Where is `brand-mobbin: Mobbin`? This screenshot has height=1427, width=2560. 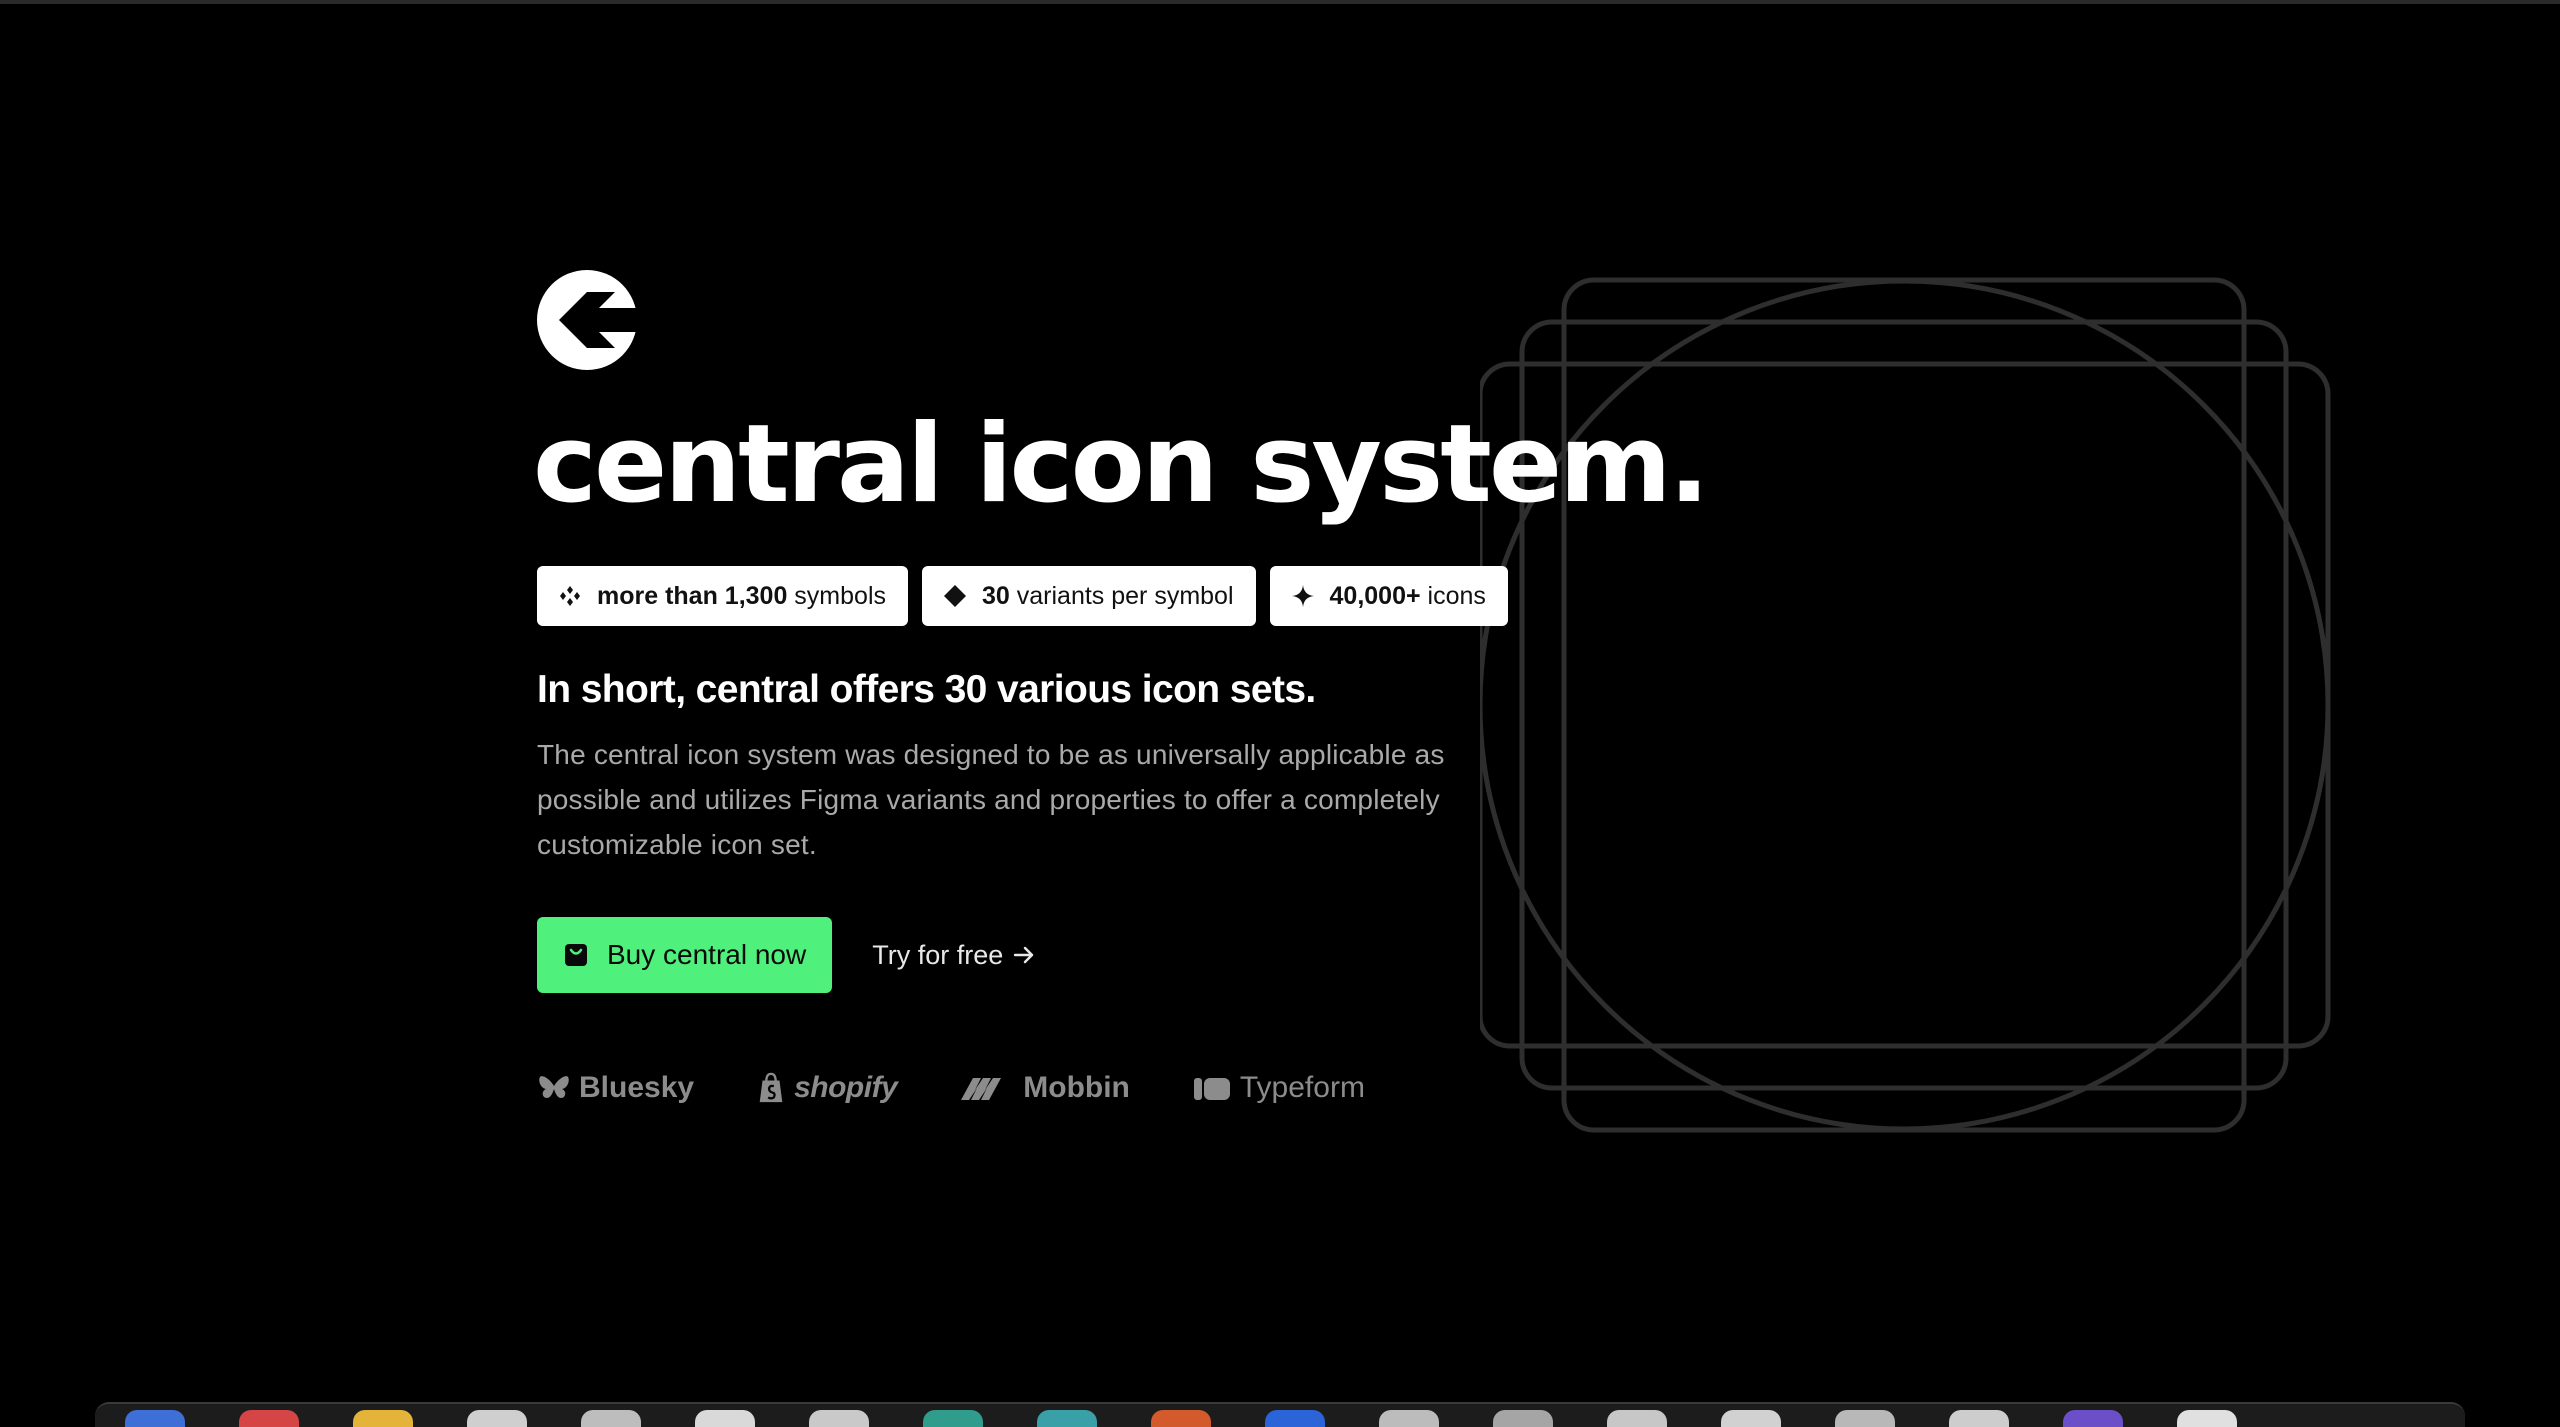
brand-mobbin: Mobbin is located at coordinates (1044, 1088).